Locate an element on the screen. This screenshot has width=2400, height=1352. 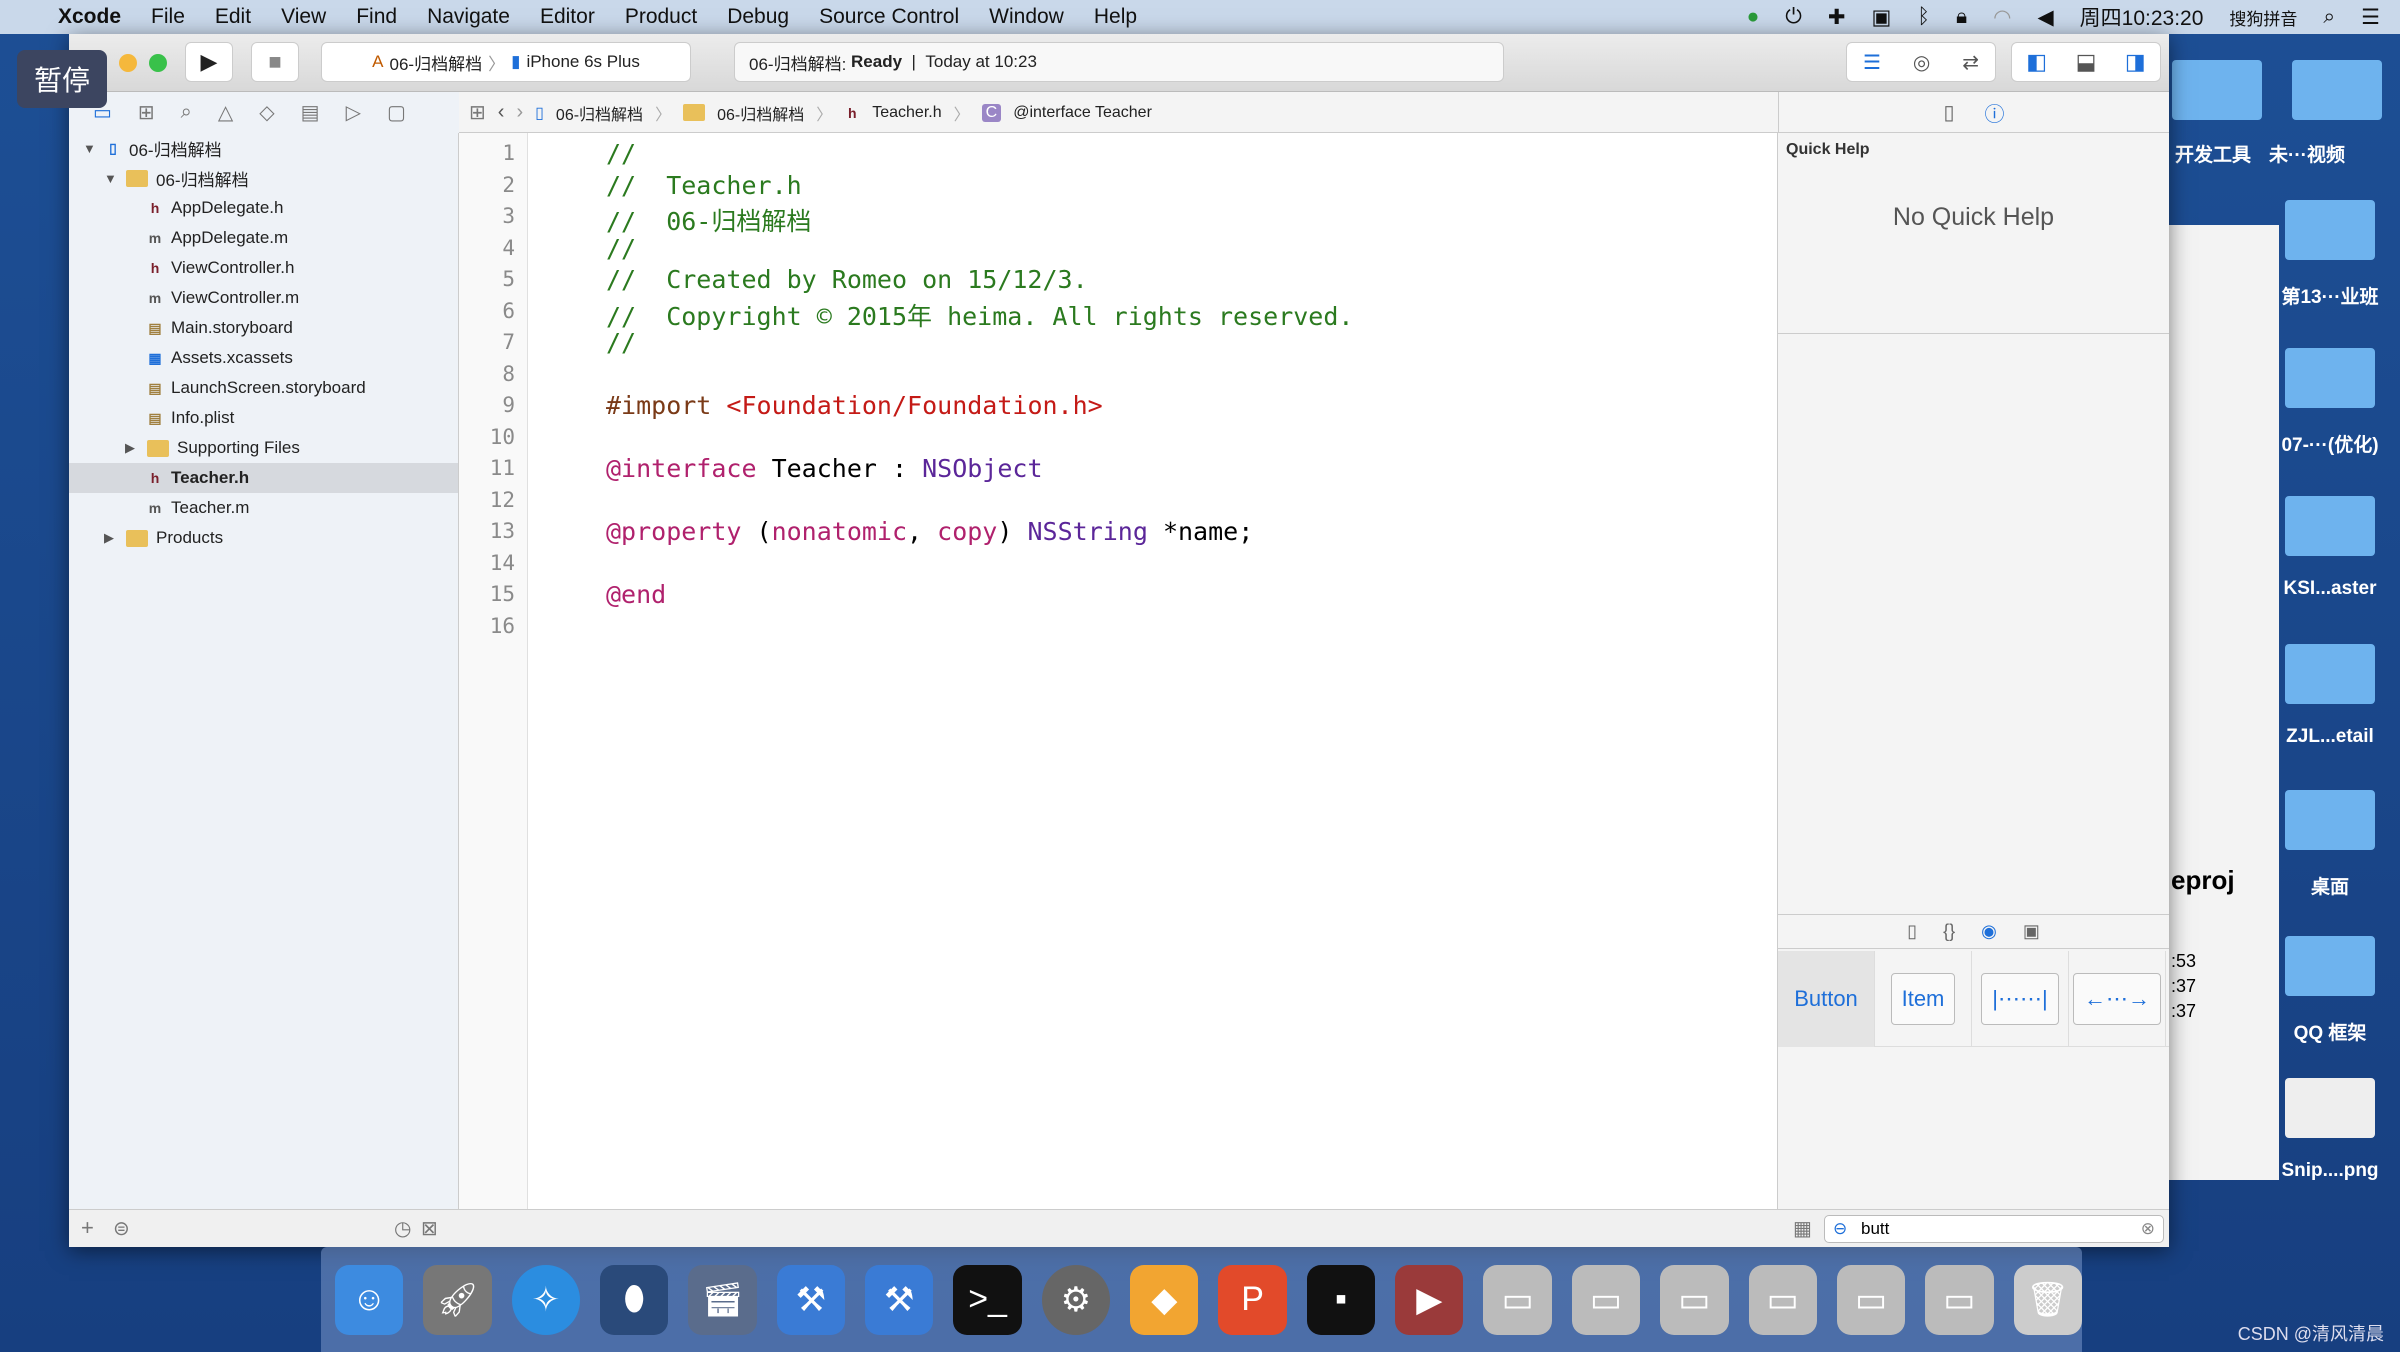
navigator-item: h ViewController.h is located at coordinates (182, 268).